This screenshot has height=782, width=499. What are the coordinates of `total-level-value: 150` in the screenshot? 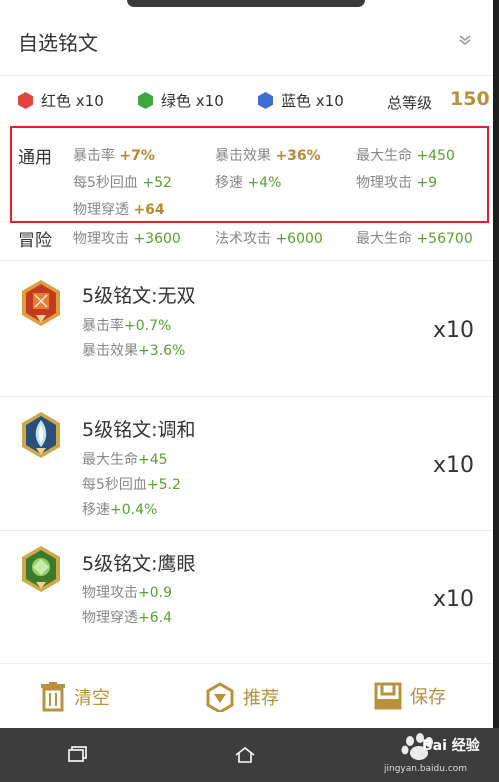 It's located at (470, 99).